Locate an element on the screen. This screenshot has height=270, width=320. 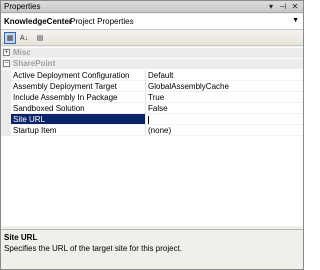
close-icon: ✕ is located at coordinates (295, 7).